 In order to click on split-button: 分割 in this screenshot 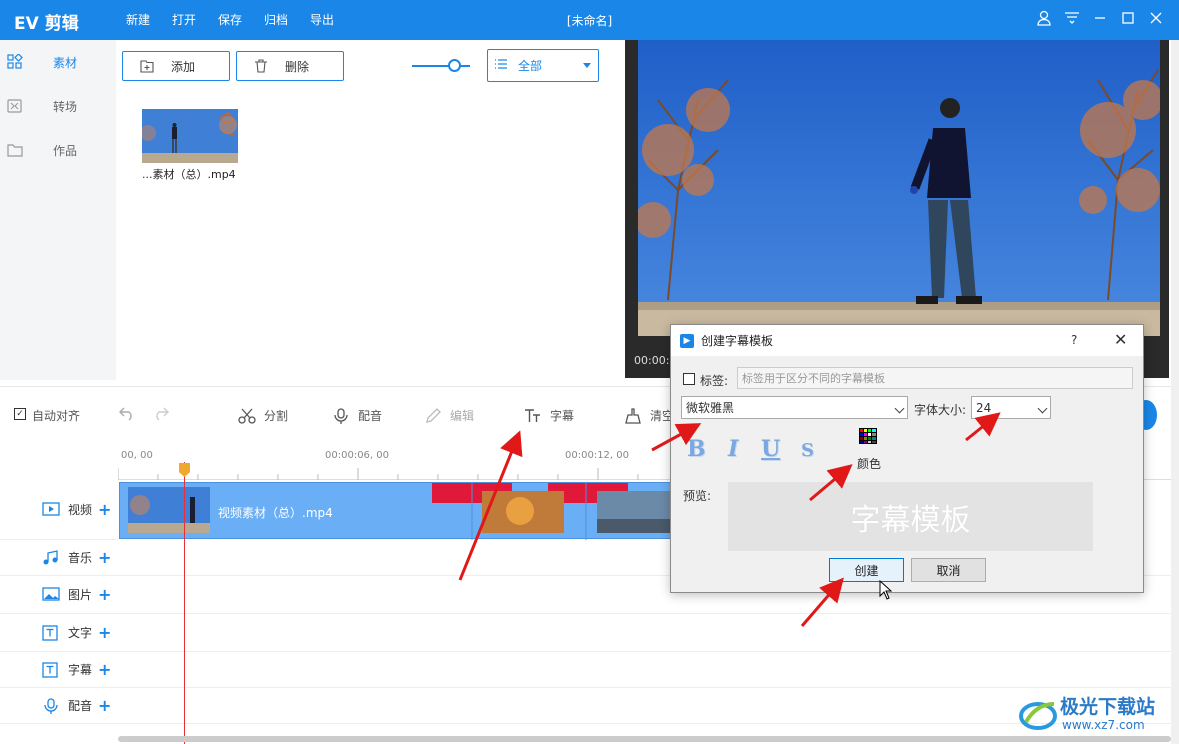, I will do `click(263, 415)`.